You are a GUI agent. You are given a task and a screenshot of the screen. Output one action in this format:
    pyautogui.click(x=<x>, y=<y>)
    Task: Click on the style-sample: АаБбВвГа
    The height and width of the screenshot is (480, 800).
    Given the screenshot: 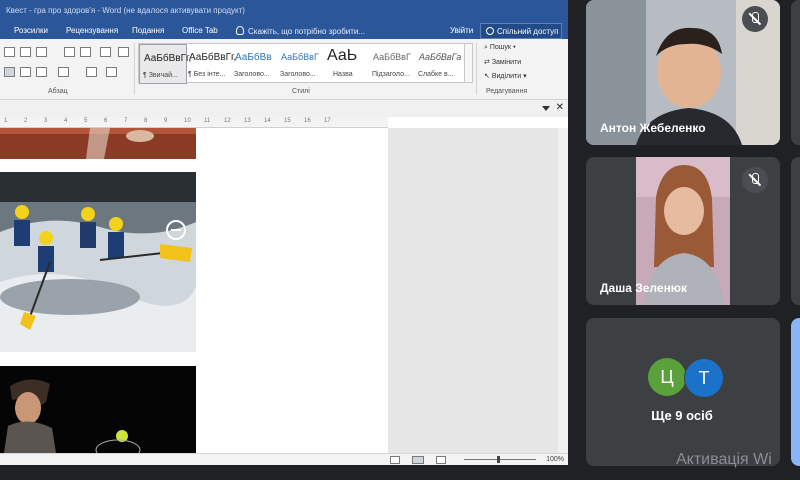 What is the action you would take?
    pyautogui.click(x=440, y=57)
    